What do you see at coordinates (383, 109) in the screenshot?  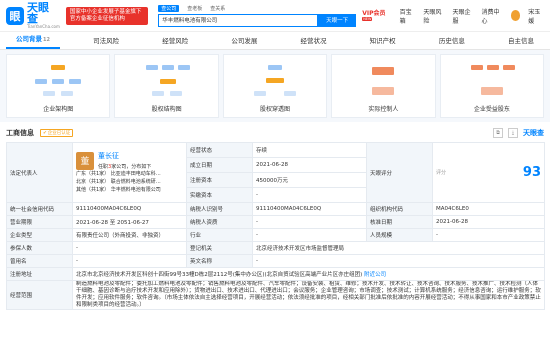 I see `card-label: 实际控制人` at bounding box center [383, 109].